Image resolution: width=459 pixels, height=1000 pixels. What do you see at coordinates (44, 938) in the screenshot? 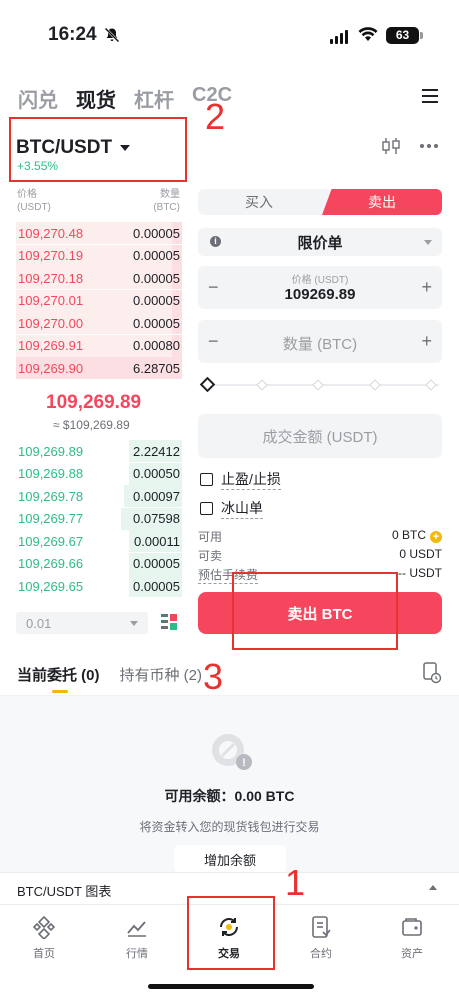
I see `nav-home: 首页` at bounding box center [44, 938].